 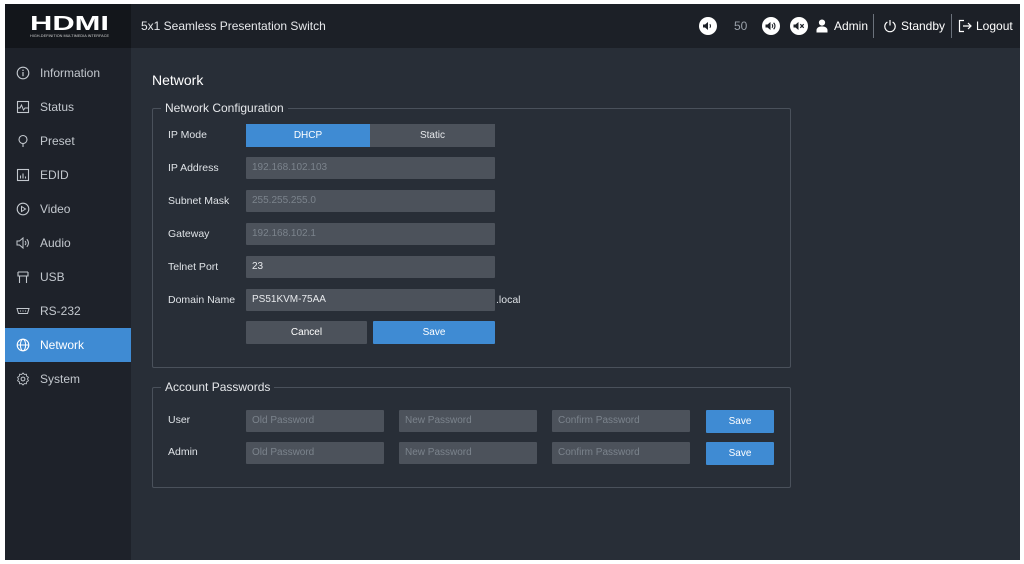 What do you see at coordinates (57, 107) in the screenshot?
I see `sidebar-item-label: Status` at bounding box center [57, 107].